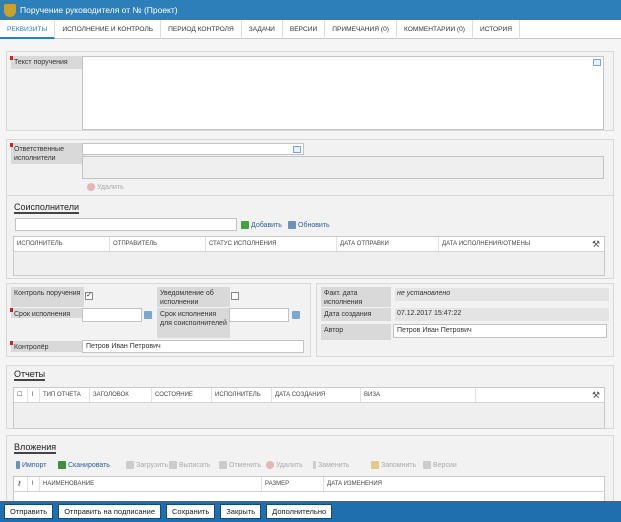  Describe the element at coordinates (151, 484) in the screenshot. I see `column-header: НАИМЕНОВАНИЕ` at that location.